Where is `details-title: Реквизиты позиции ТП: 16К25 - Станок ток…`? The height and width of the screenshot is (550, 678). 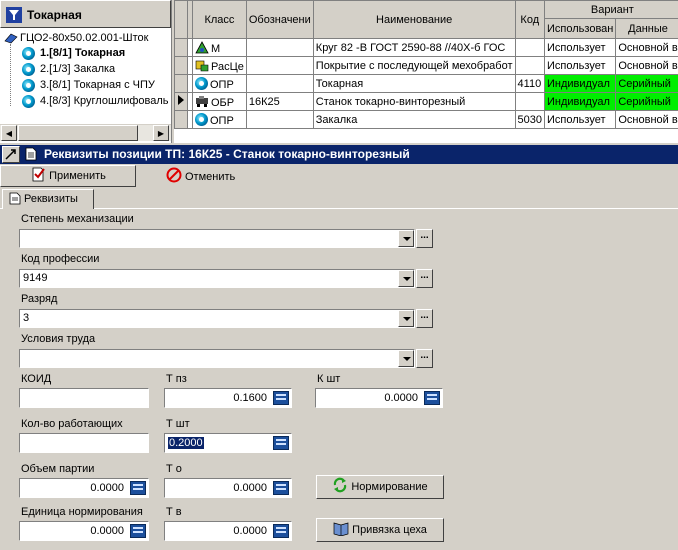
details-title: Реквизиты позиции ТП: 16К25 - Станок ток… is located at coordinates (227, 154).